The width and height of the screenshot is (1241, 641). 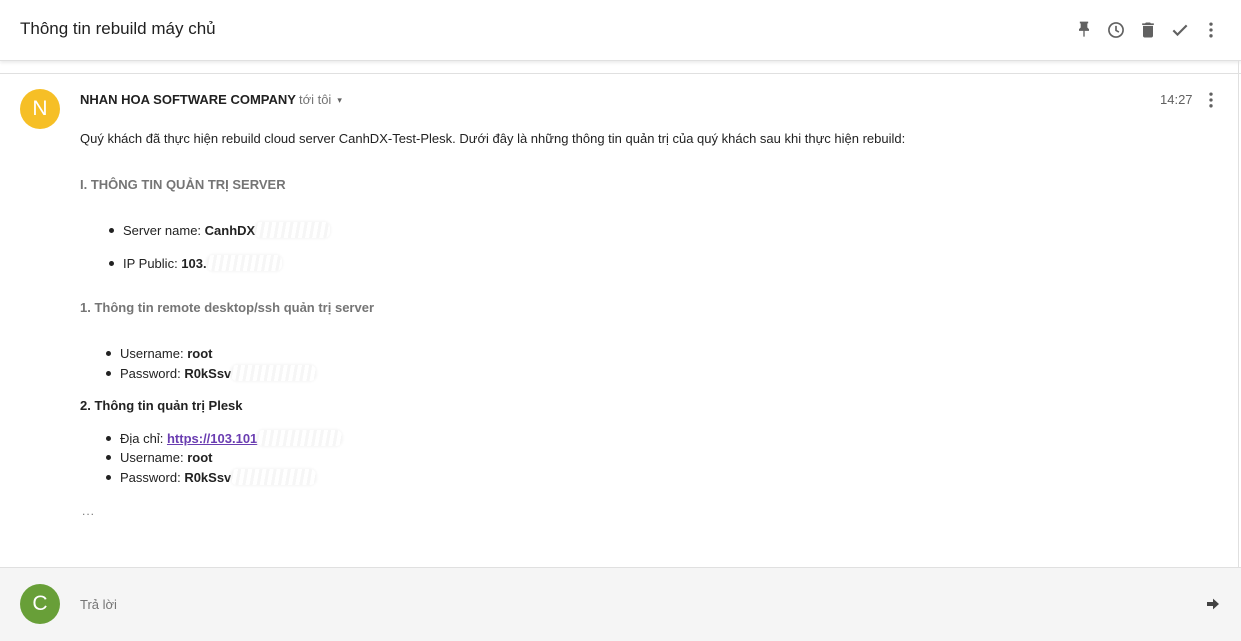 What do you see at coordinates (230, 230) in the screenshot?
I see `item-value: CanhDX` at bounding box center [230, 230].